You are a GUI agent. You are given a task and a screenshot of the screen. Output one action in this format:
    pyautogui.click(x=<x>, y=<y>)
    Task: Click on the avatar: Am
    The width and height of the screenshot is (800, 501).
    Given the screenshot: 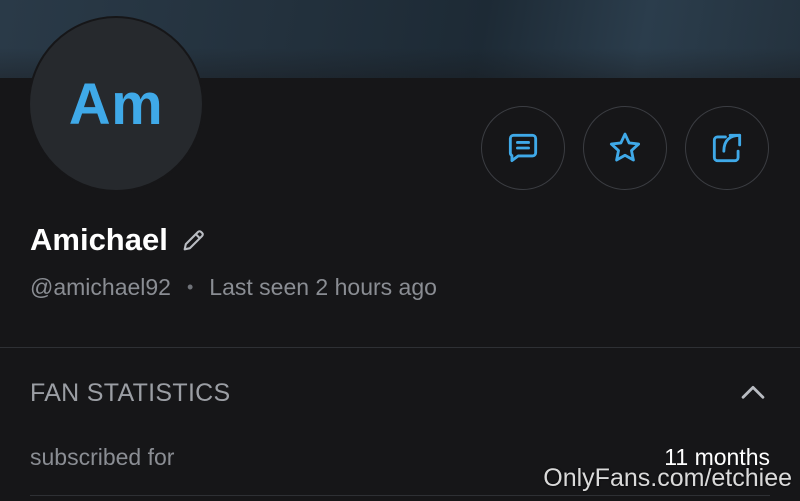 What is the action you would take?
    pyautogui.click(x=116, y=104)
    